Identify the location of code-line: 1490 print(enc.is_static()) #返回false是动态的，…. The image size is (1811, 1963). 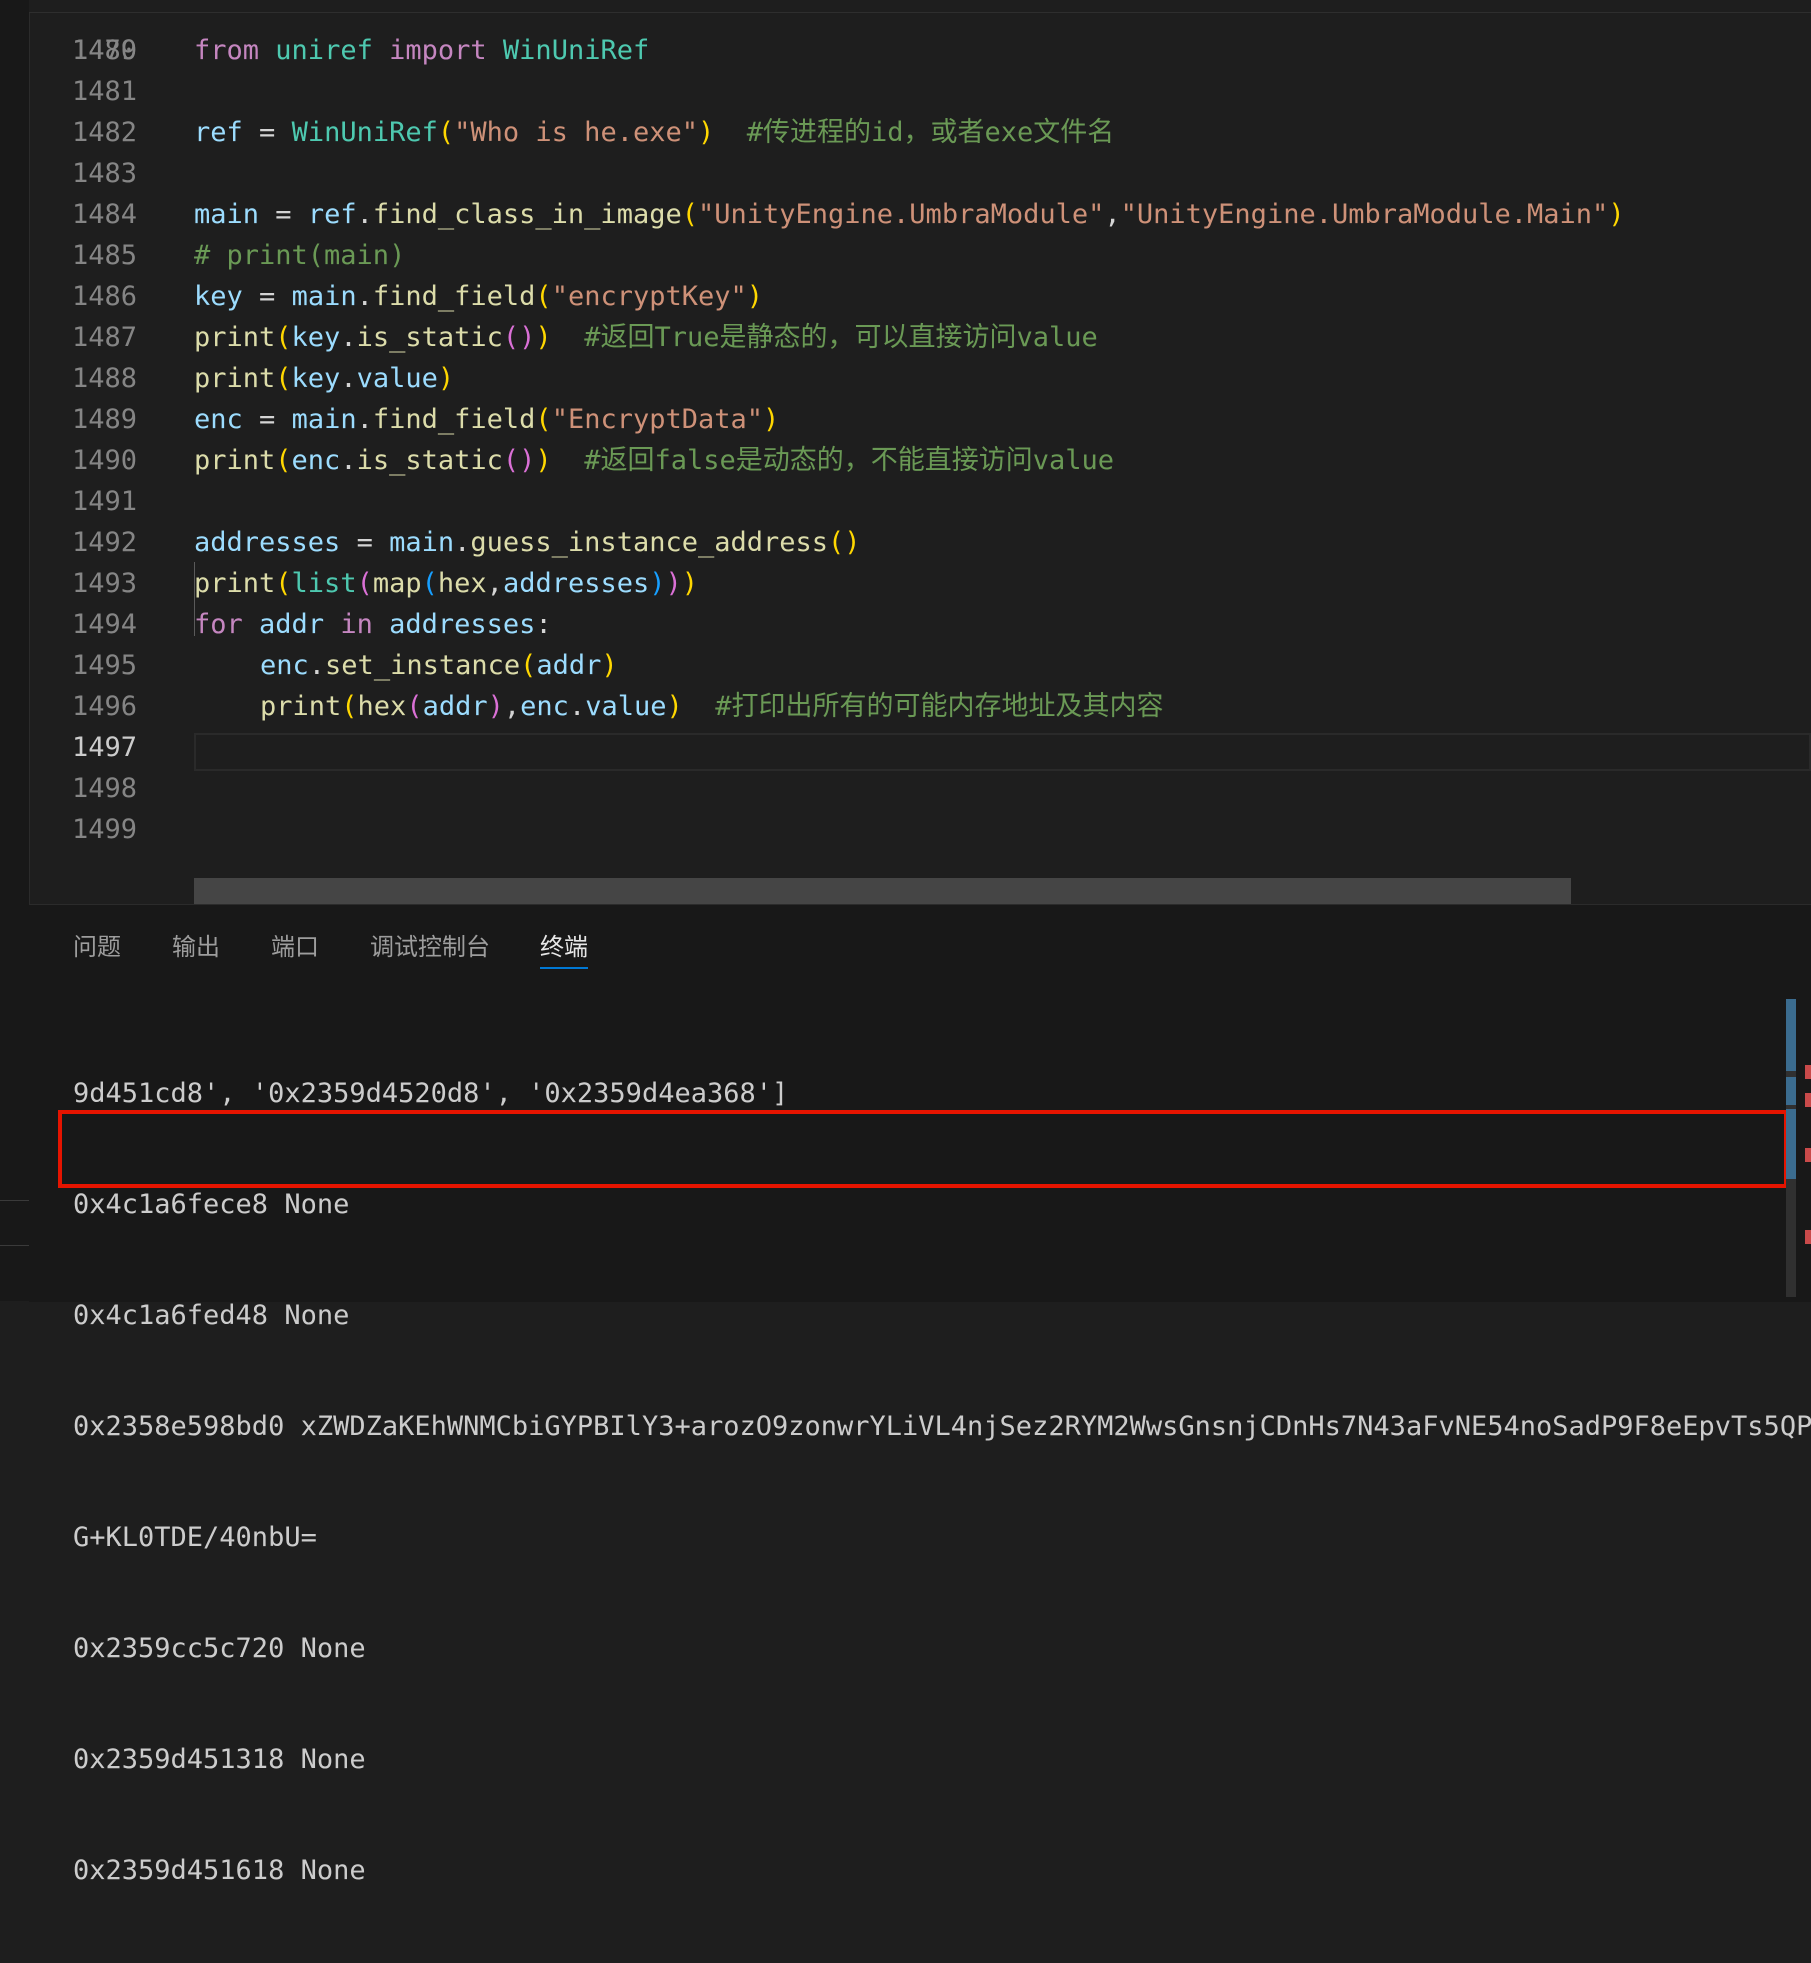
(920, 460).